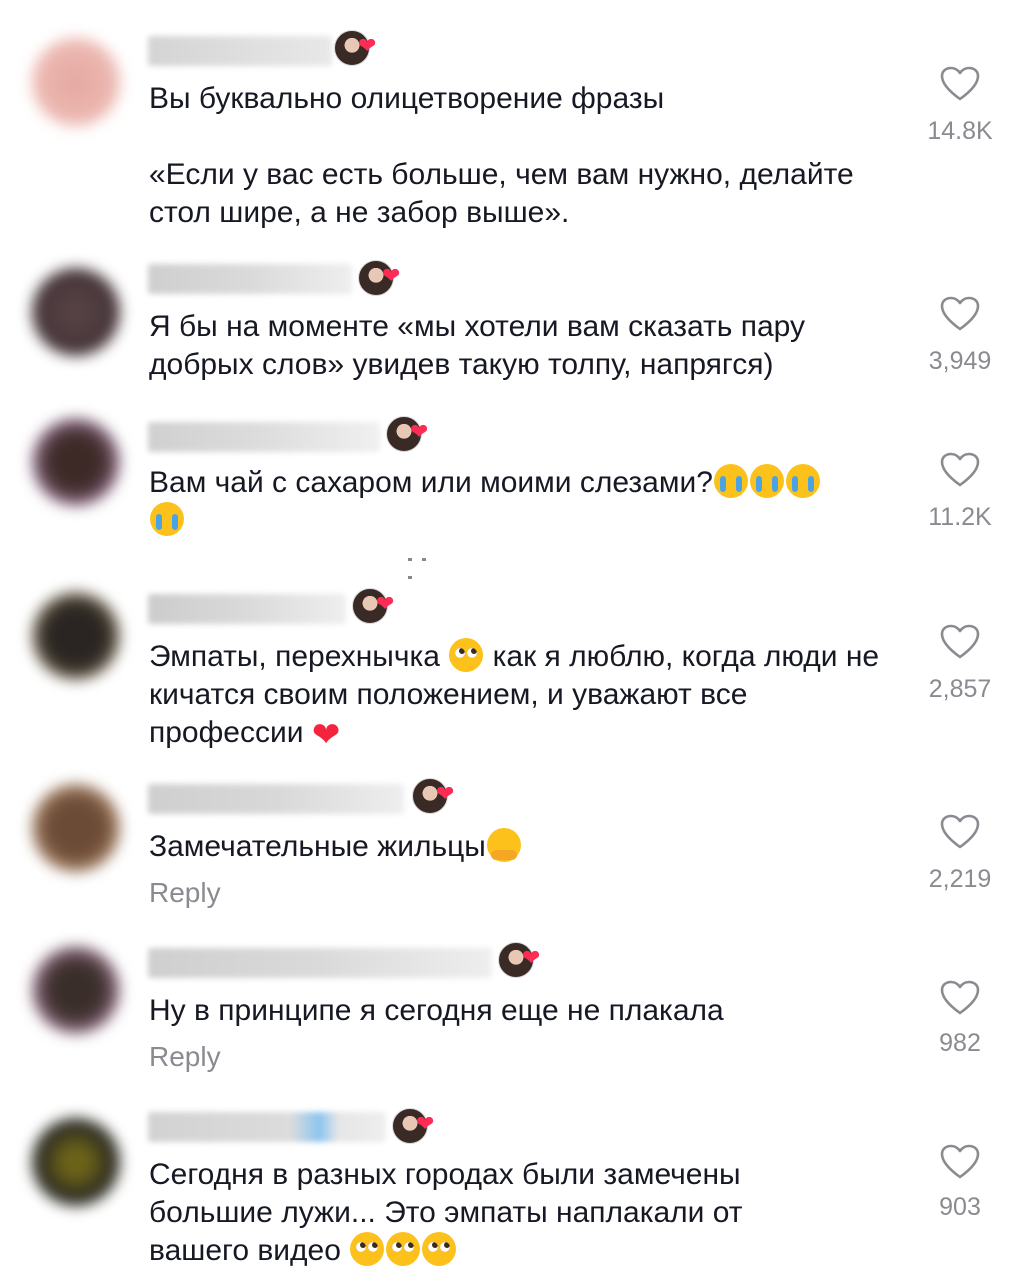 The image size is (1024, 1280). Describe the element at coordinates (519, 502) in the screenshot. I see `comment-text: Вам чай с сахаром или моими слезами?` at that location.